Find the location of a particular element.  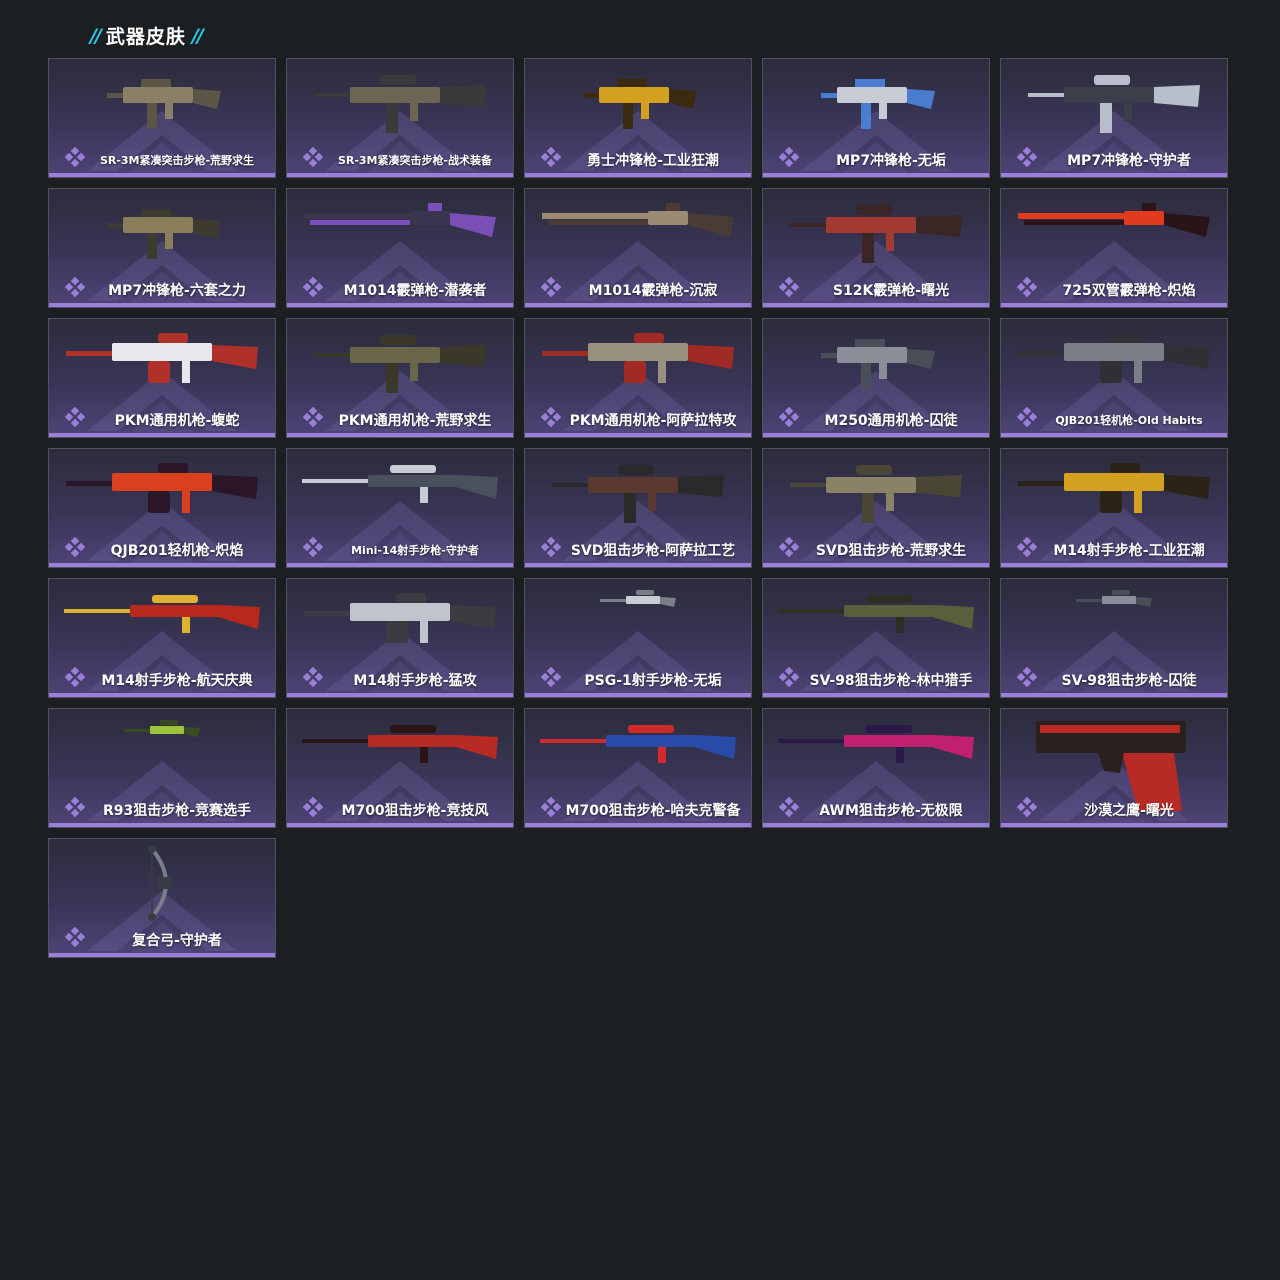

weapon-skin-card: M1014霰弹枪-沉寂 is located at coordinates (638, 248).